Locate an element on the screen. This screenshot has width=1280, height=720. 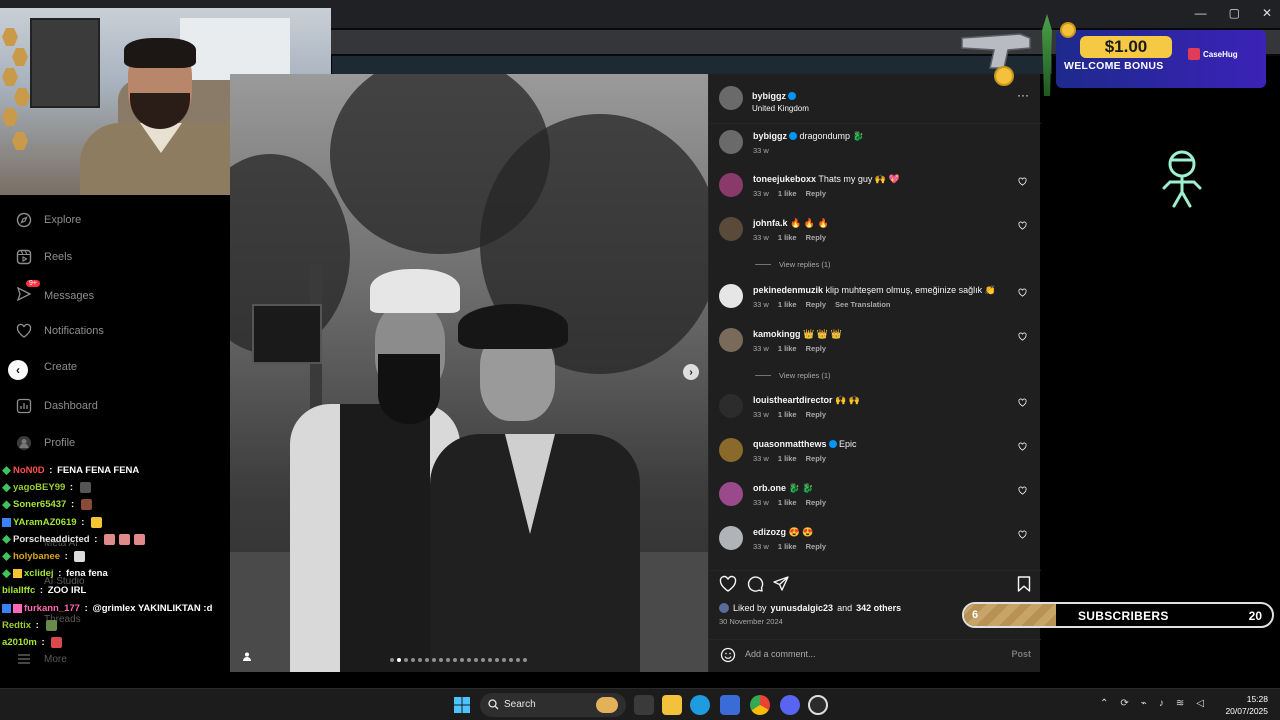
wifi-icon: ≋ is located at coordinates (1180, 703).